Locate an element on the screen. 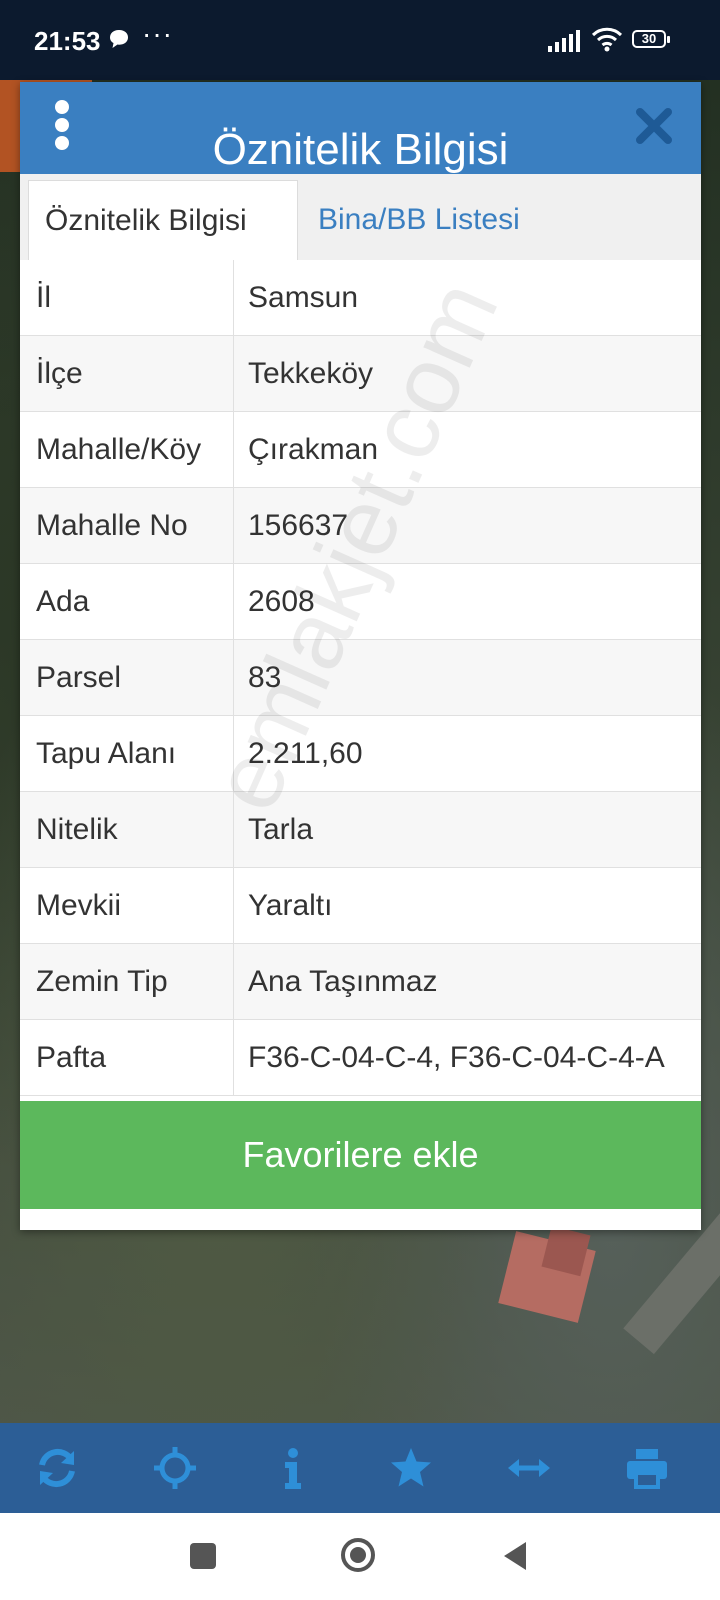 Image resolution: width=720 pixels, height=1600 pixels. row-value: Yaraltı is located at coordinates (290, 905).